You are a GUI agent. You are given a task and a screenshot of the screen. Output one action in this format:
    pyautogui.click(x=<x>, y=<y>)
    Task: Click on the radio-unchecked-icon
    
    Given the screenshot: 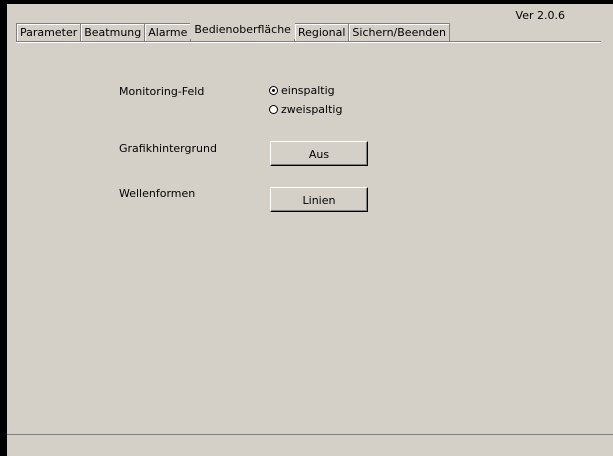 What is the action you would take?
    pyautogui.click(x=273, y=109)
    